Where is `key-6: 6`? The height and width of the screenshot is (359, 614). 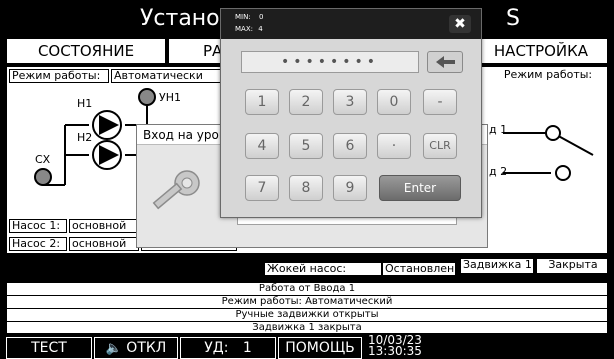 key-6: 6 is located at coordinates (350, 146).